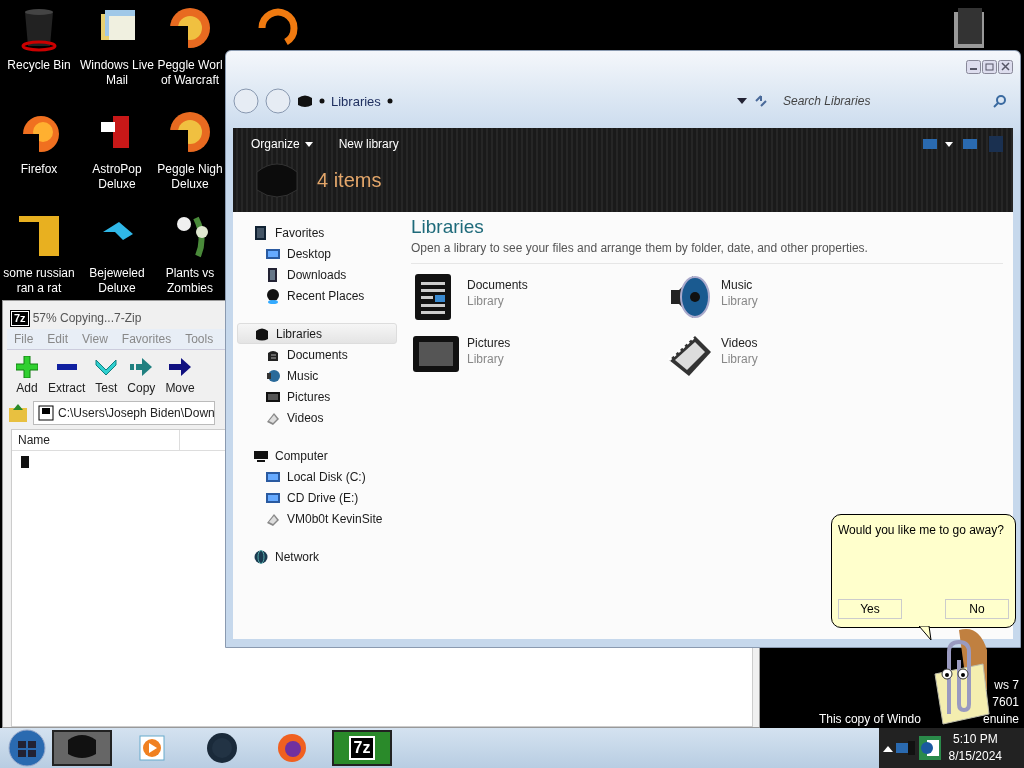  What do you see at coordinates (742, 101) in the screenshot?
I see `caret-icon` at bounding box center [742, 101].